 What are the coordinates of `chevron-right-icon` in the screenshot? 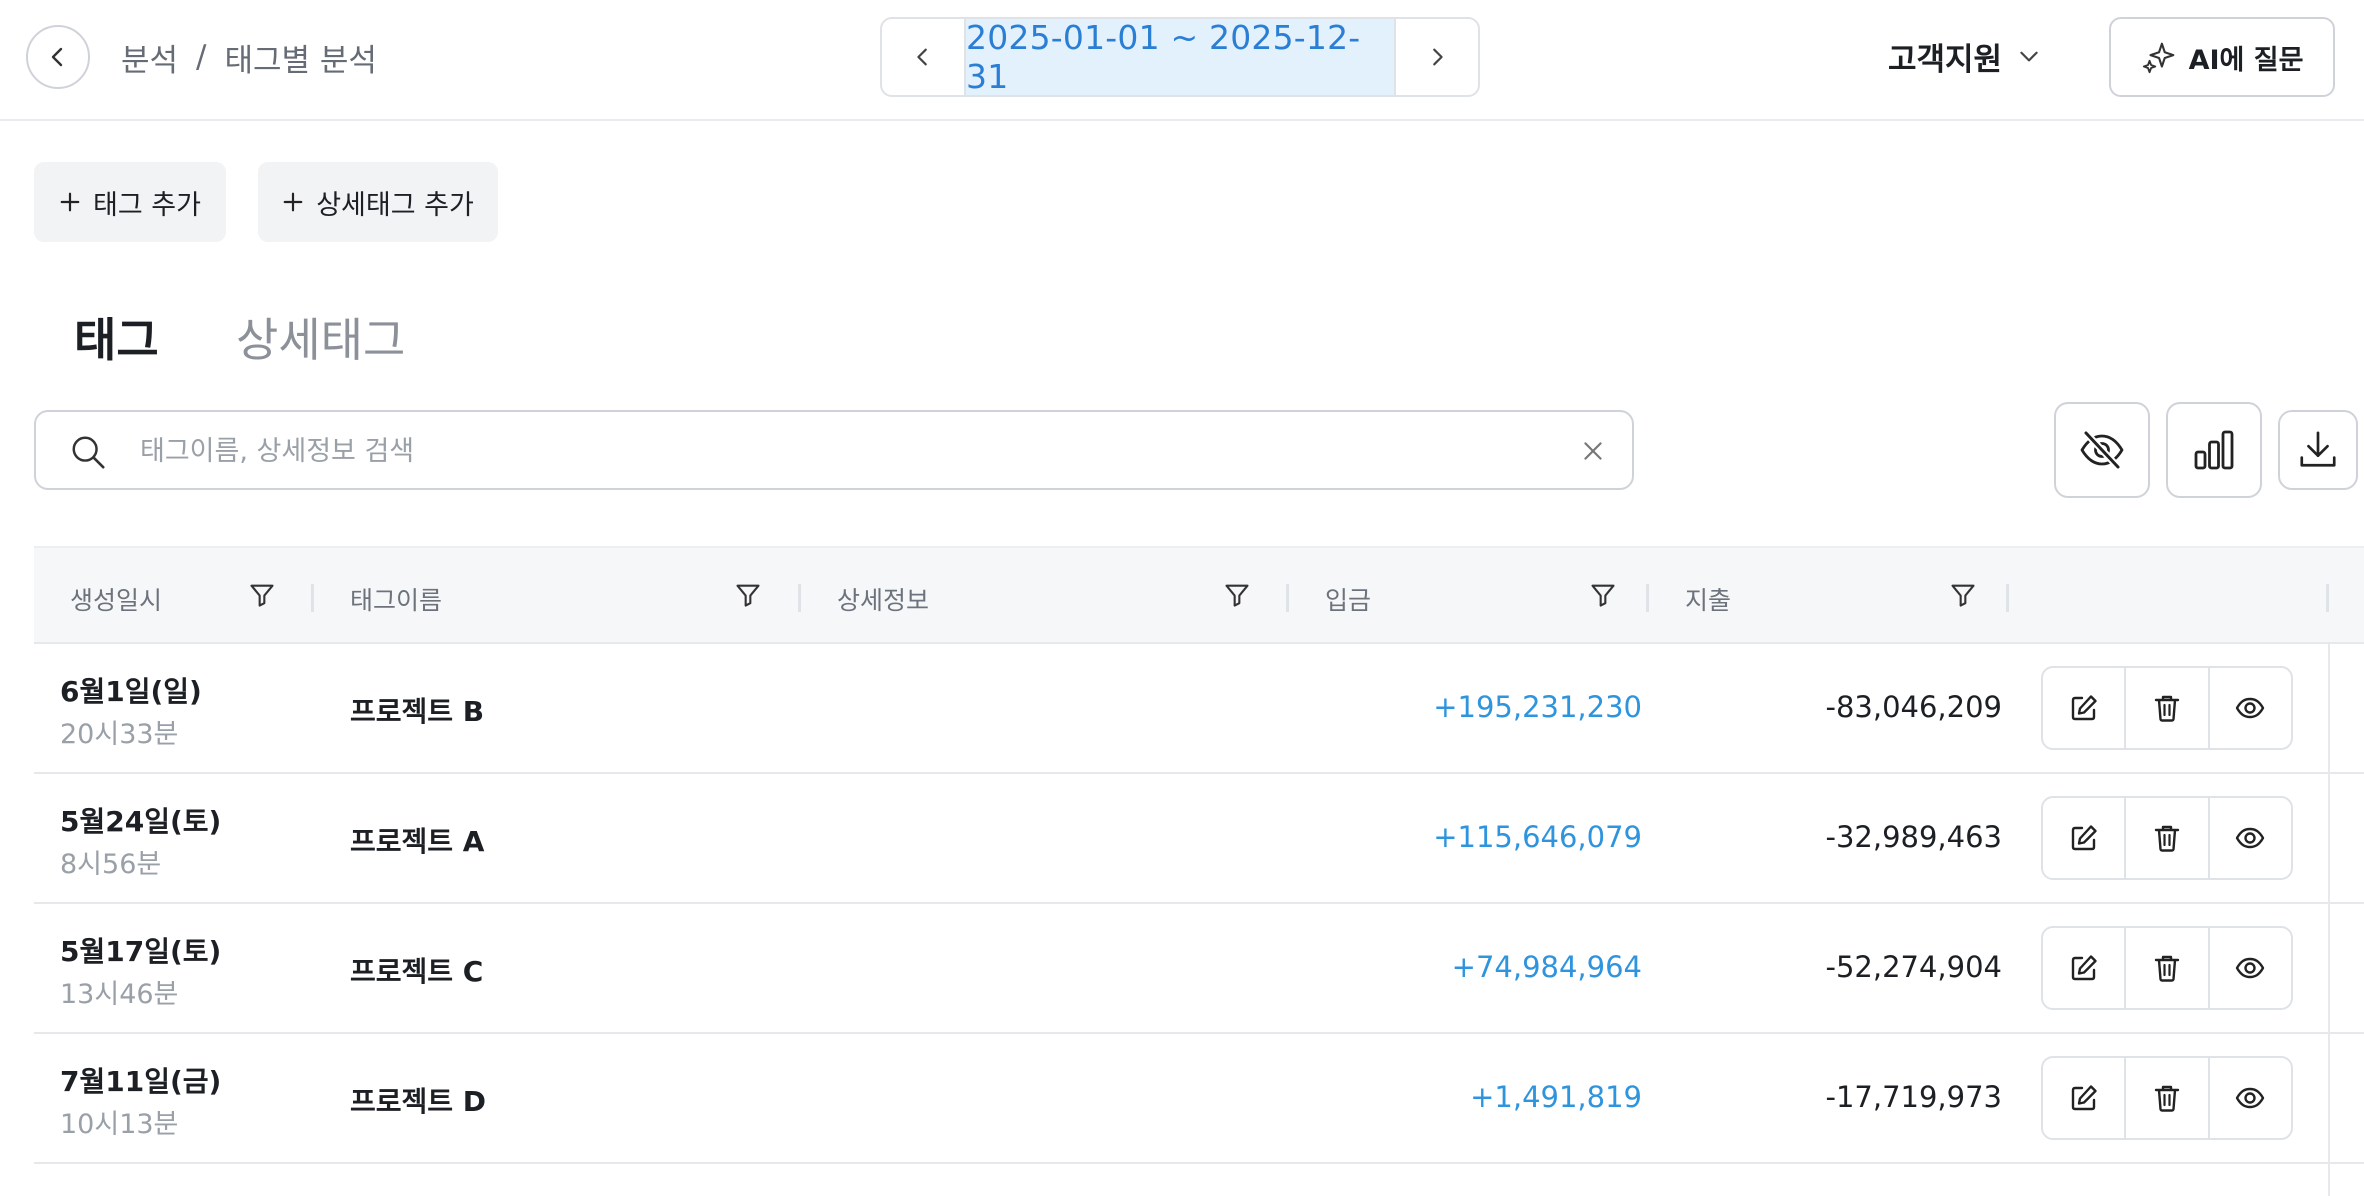 It's located at (1438, 57).